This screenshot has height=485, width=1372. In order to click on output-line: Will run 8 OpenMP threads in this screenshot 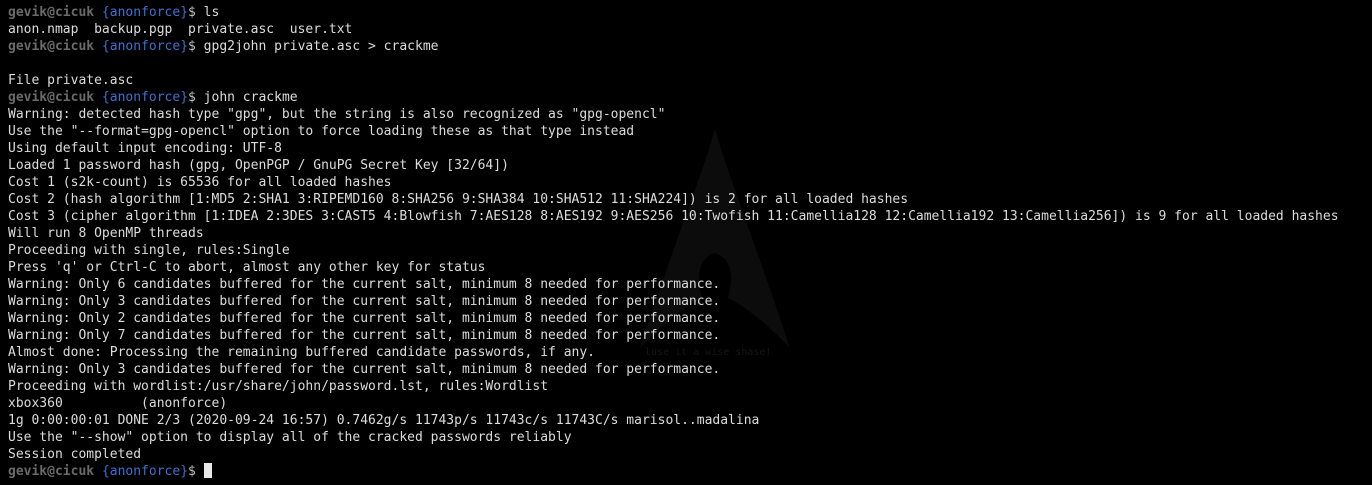, I will do `click(106, 233)`.